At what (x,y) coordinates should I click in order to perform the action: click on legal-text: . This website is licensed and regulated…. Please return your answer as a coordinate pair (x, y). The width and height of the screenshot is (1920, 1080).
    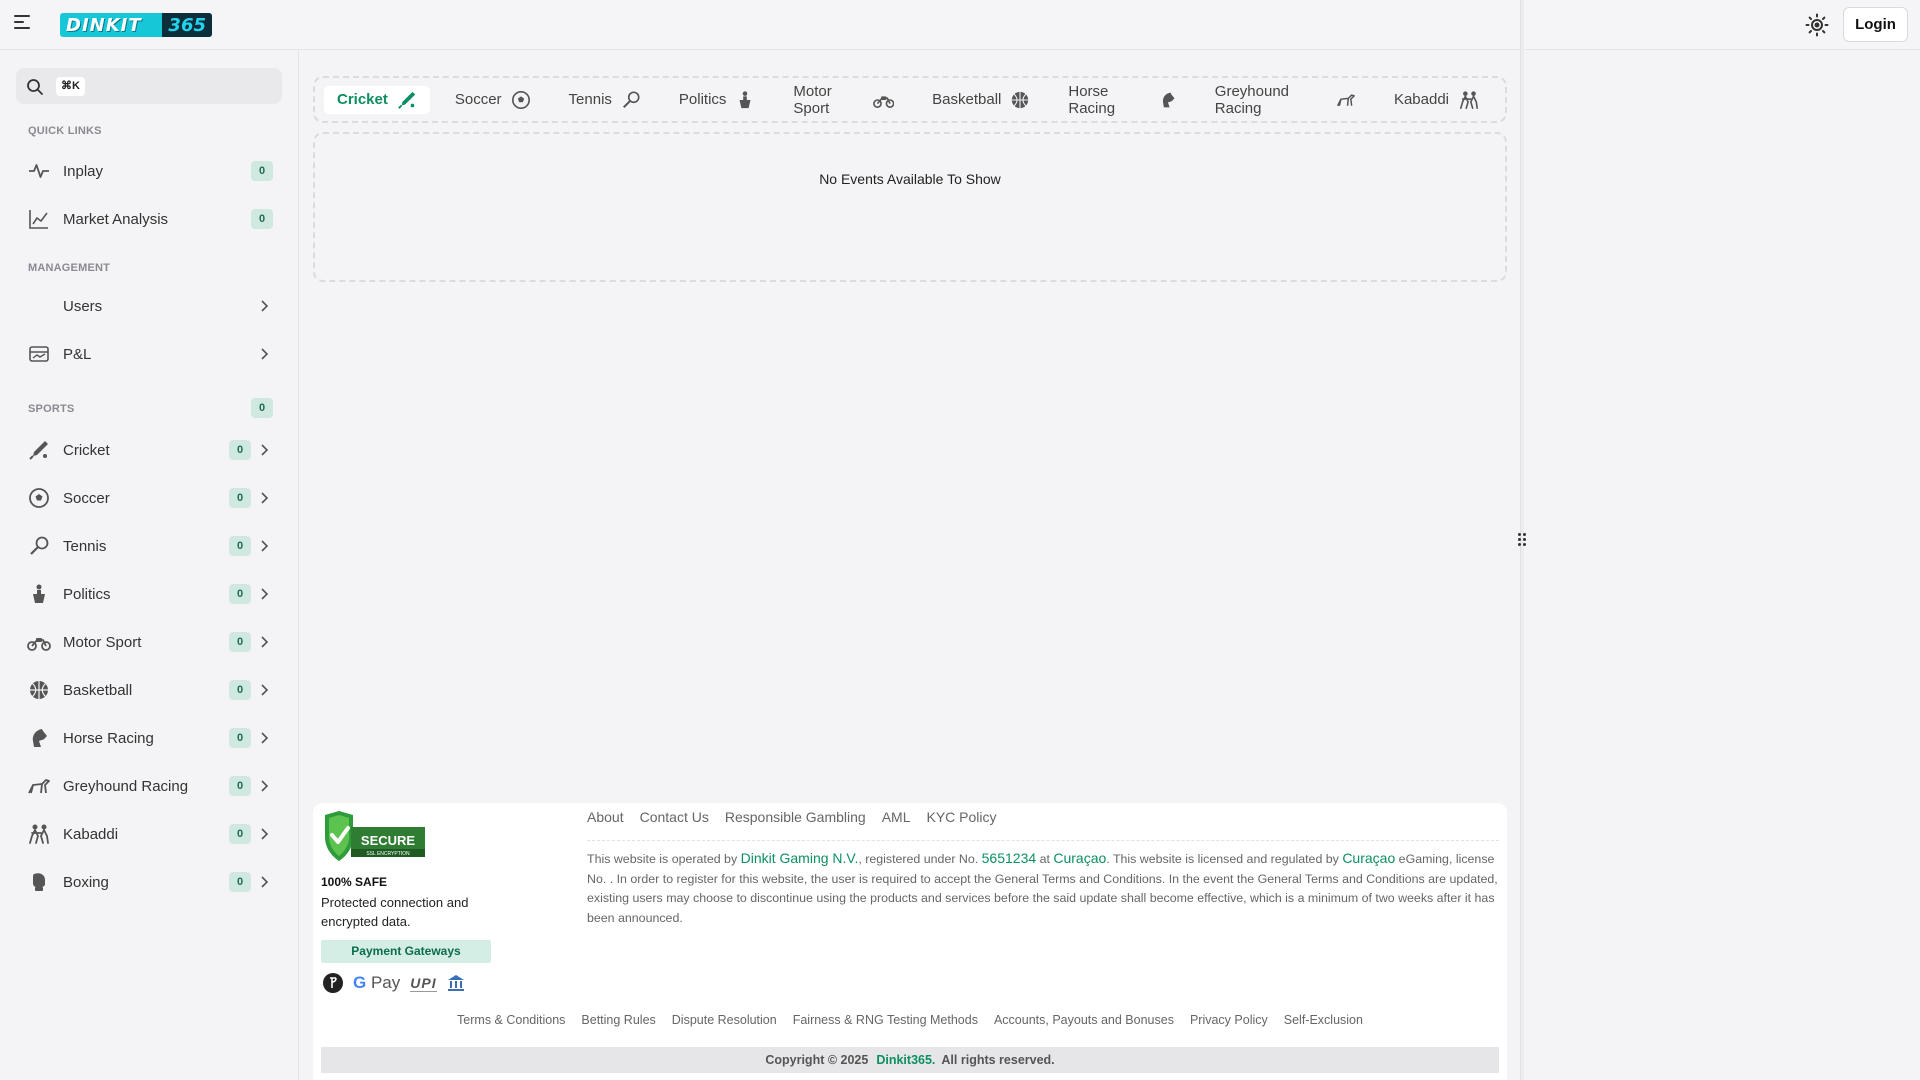
    Looking at the image, I should click on (1224, 859).